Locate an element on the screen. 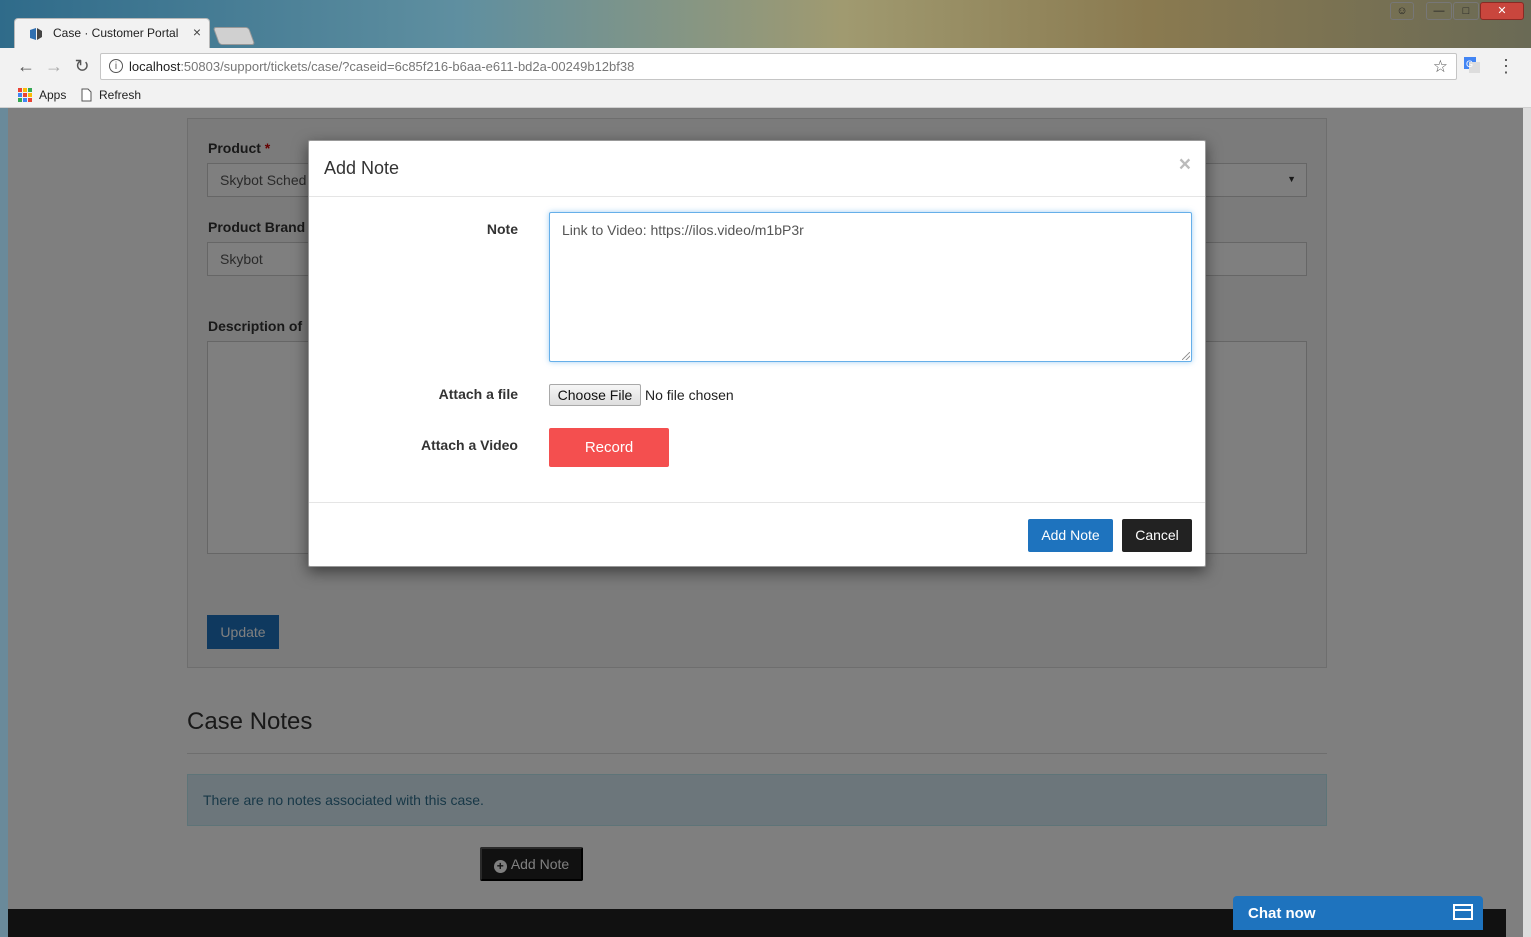 This screenshot has height=937, width=1531. browser-tab: Case · Customer Portal × is located at coordinates (112, 33).